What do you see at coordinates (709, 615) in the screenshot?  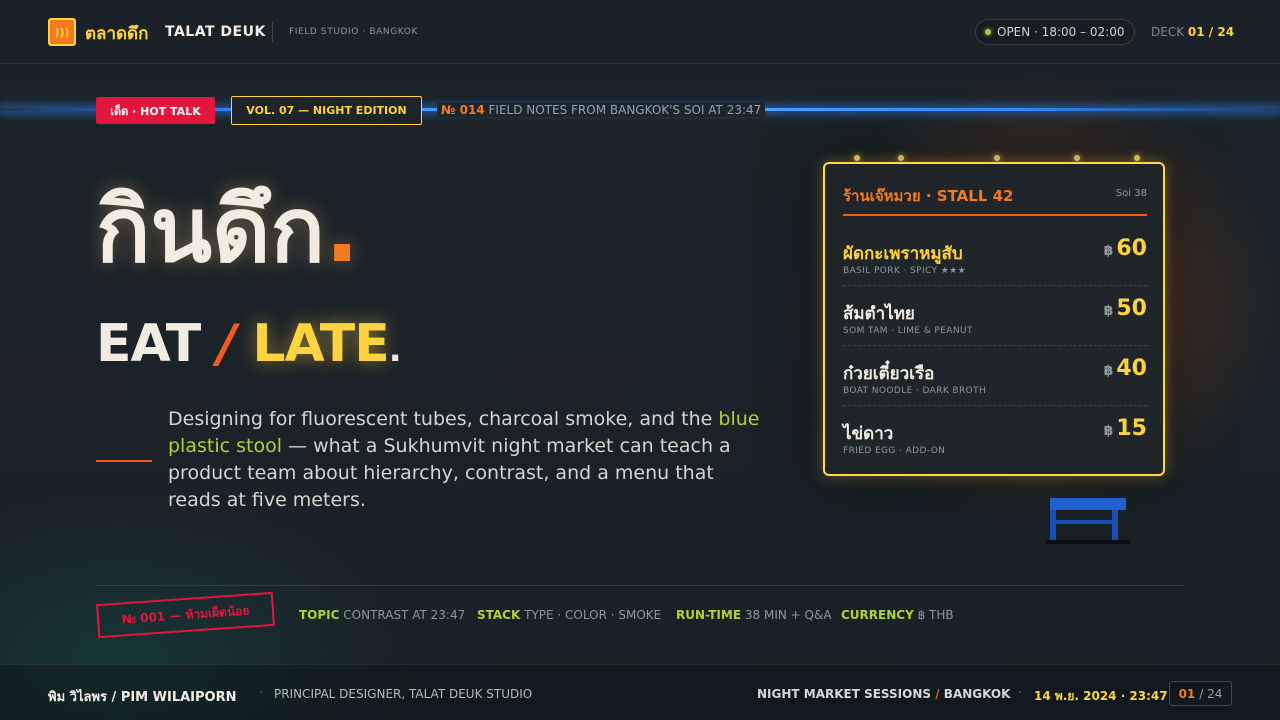 I see `meta-key: RUN-TIME` at bounding box center [709, 615].